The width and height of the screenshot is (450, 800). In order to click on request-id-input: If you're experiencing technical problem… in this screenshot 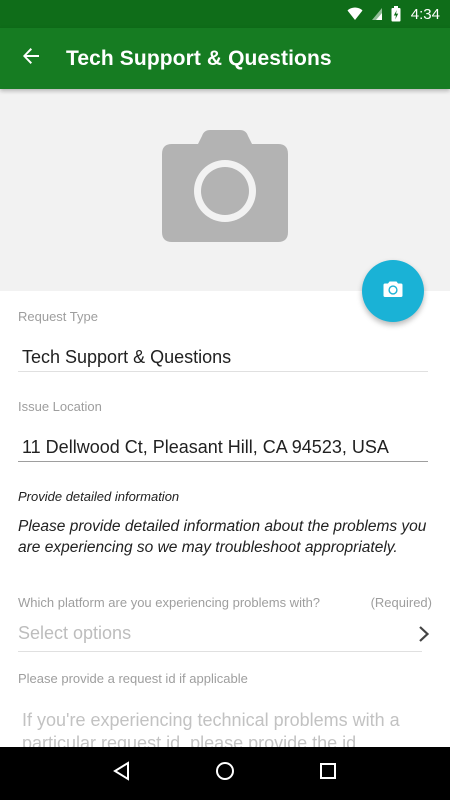, I will do `click(222, 728)`.